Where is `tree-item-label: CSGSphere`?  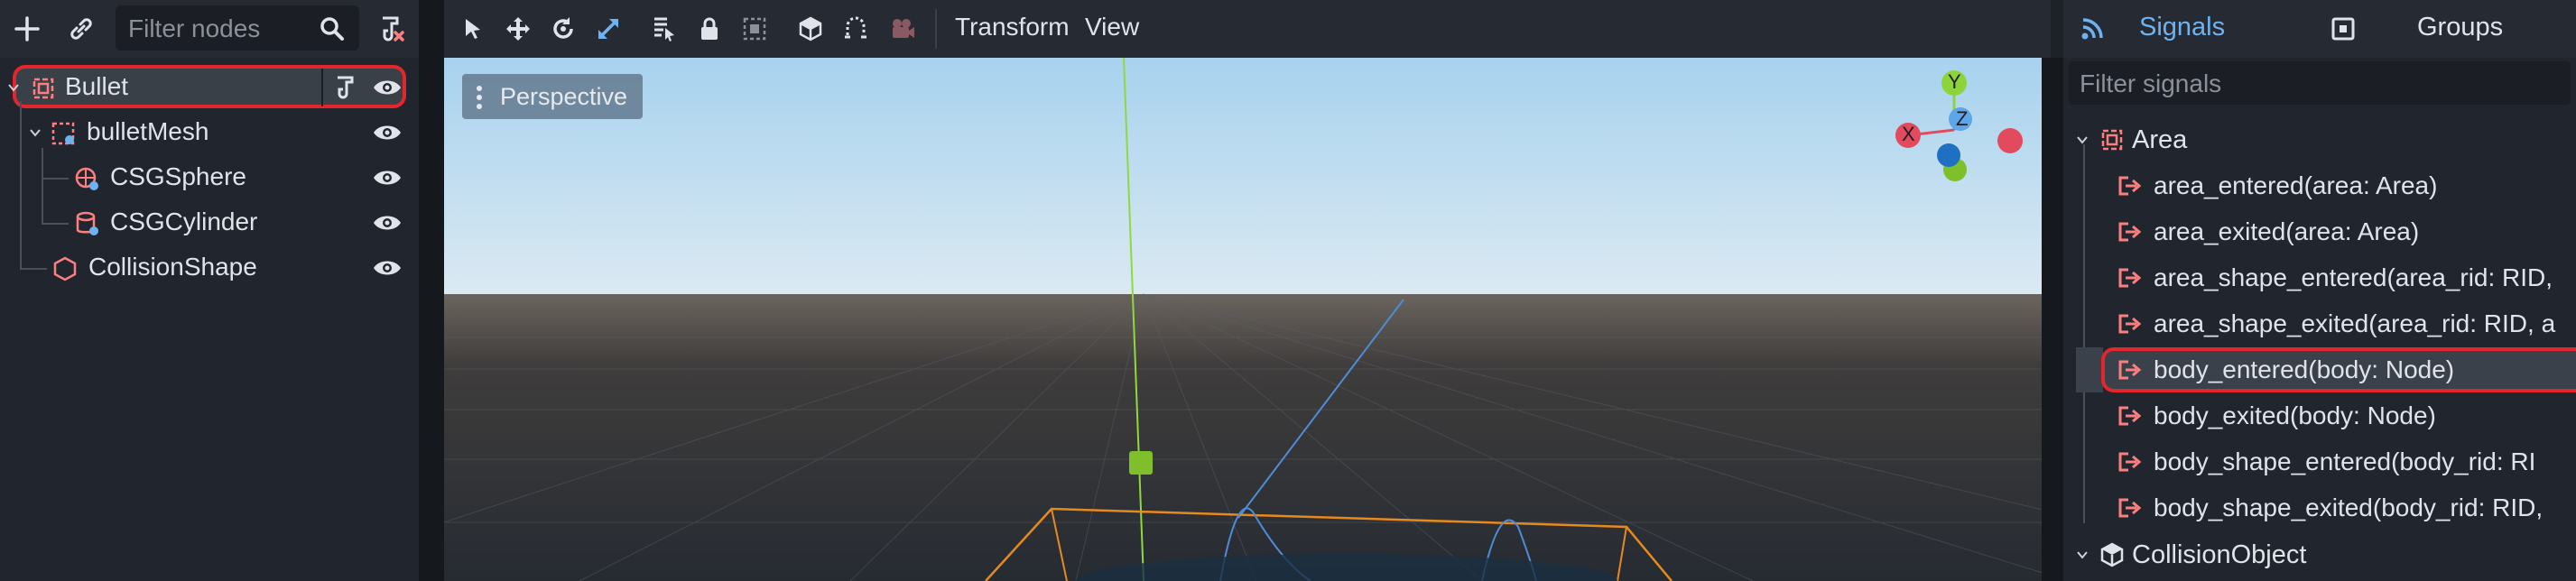 tree-item-label: CSGSphere is located at coordinates (178, 176).